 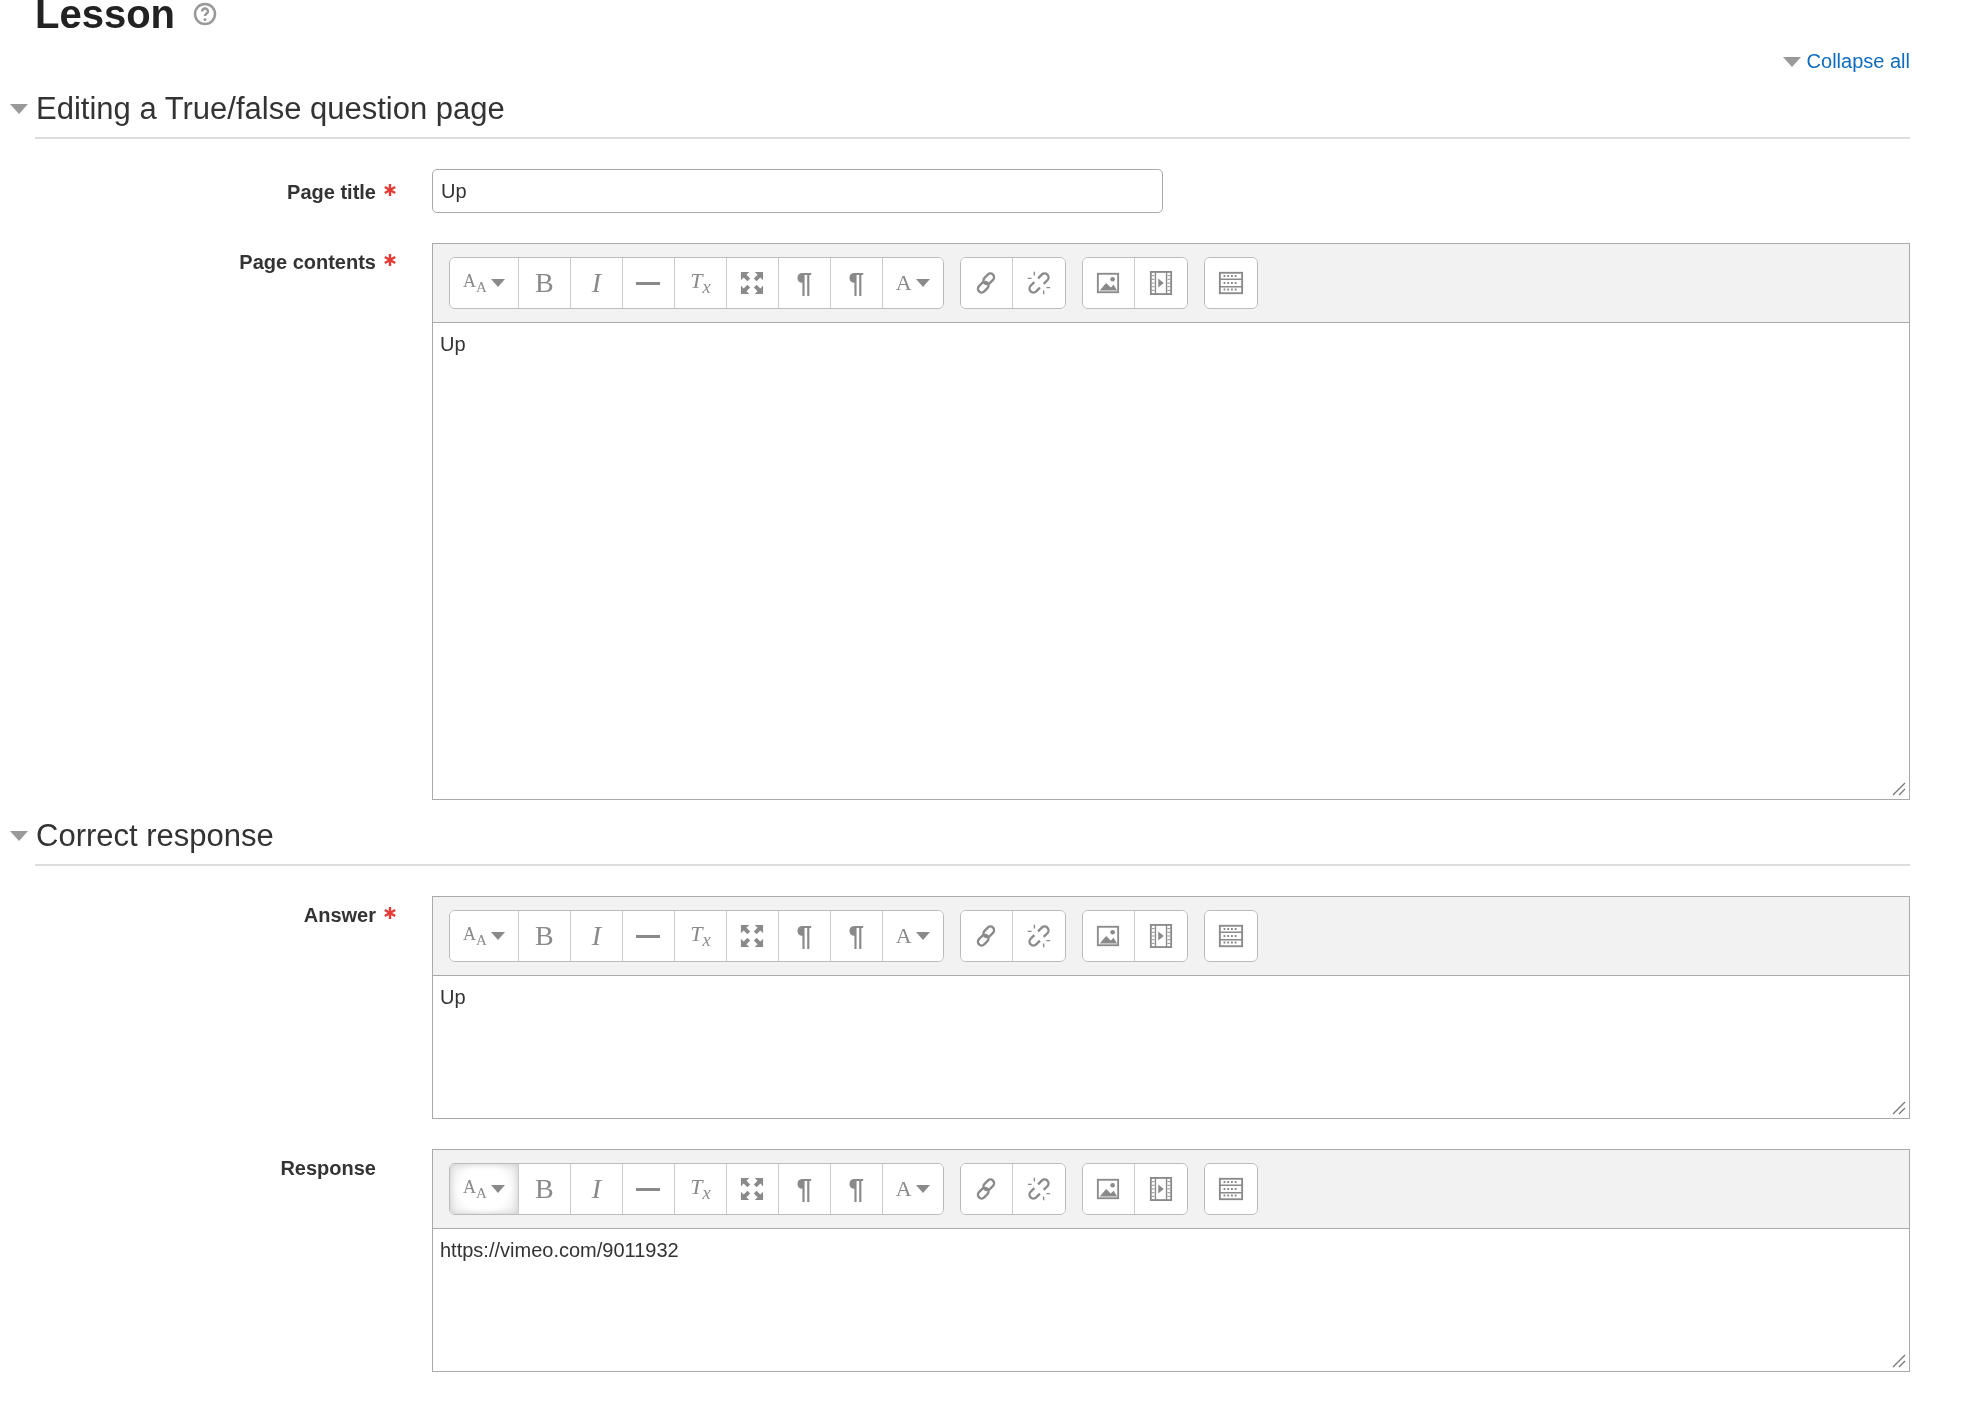 I want to click on section-title: Correct response, so click(x=155, y=836).